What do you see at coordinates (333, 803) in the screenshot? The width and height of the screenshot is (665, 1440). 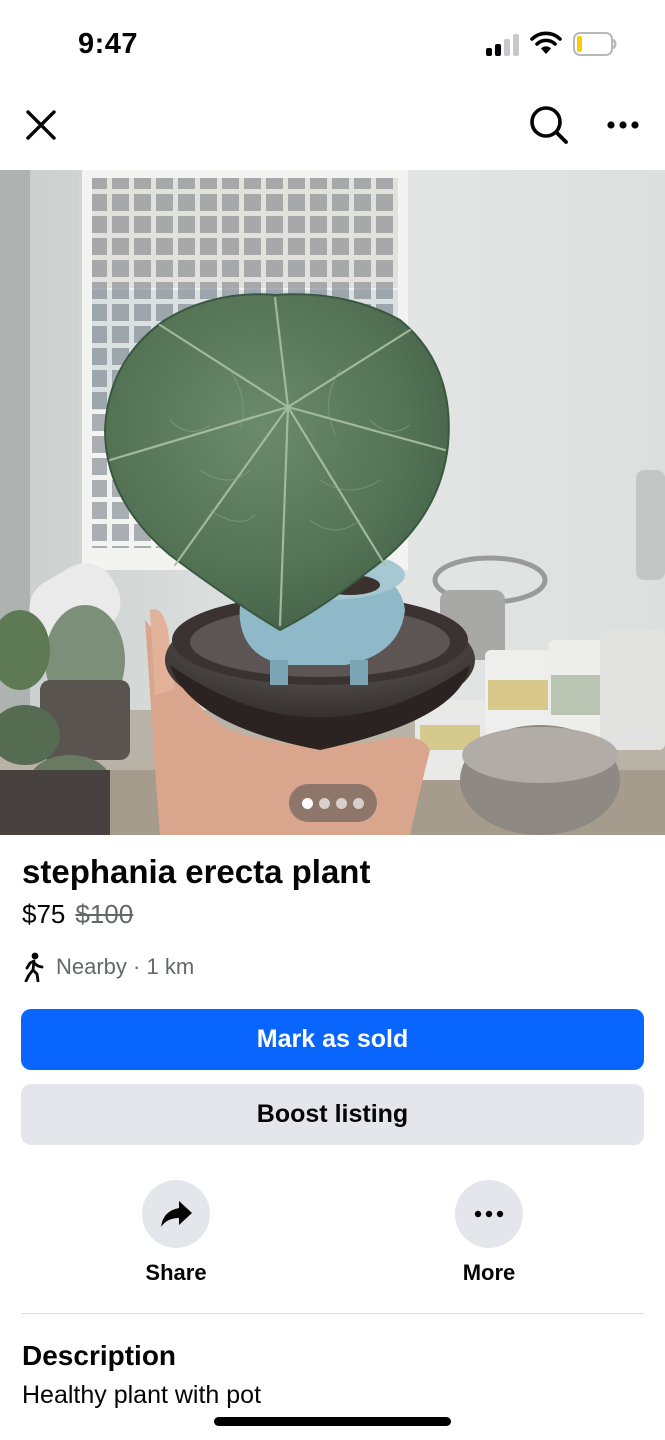 I see `photo-pagination` at bounding box center [333, 803].